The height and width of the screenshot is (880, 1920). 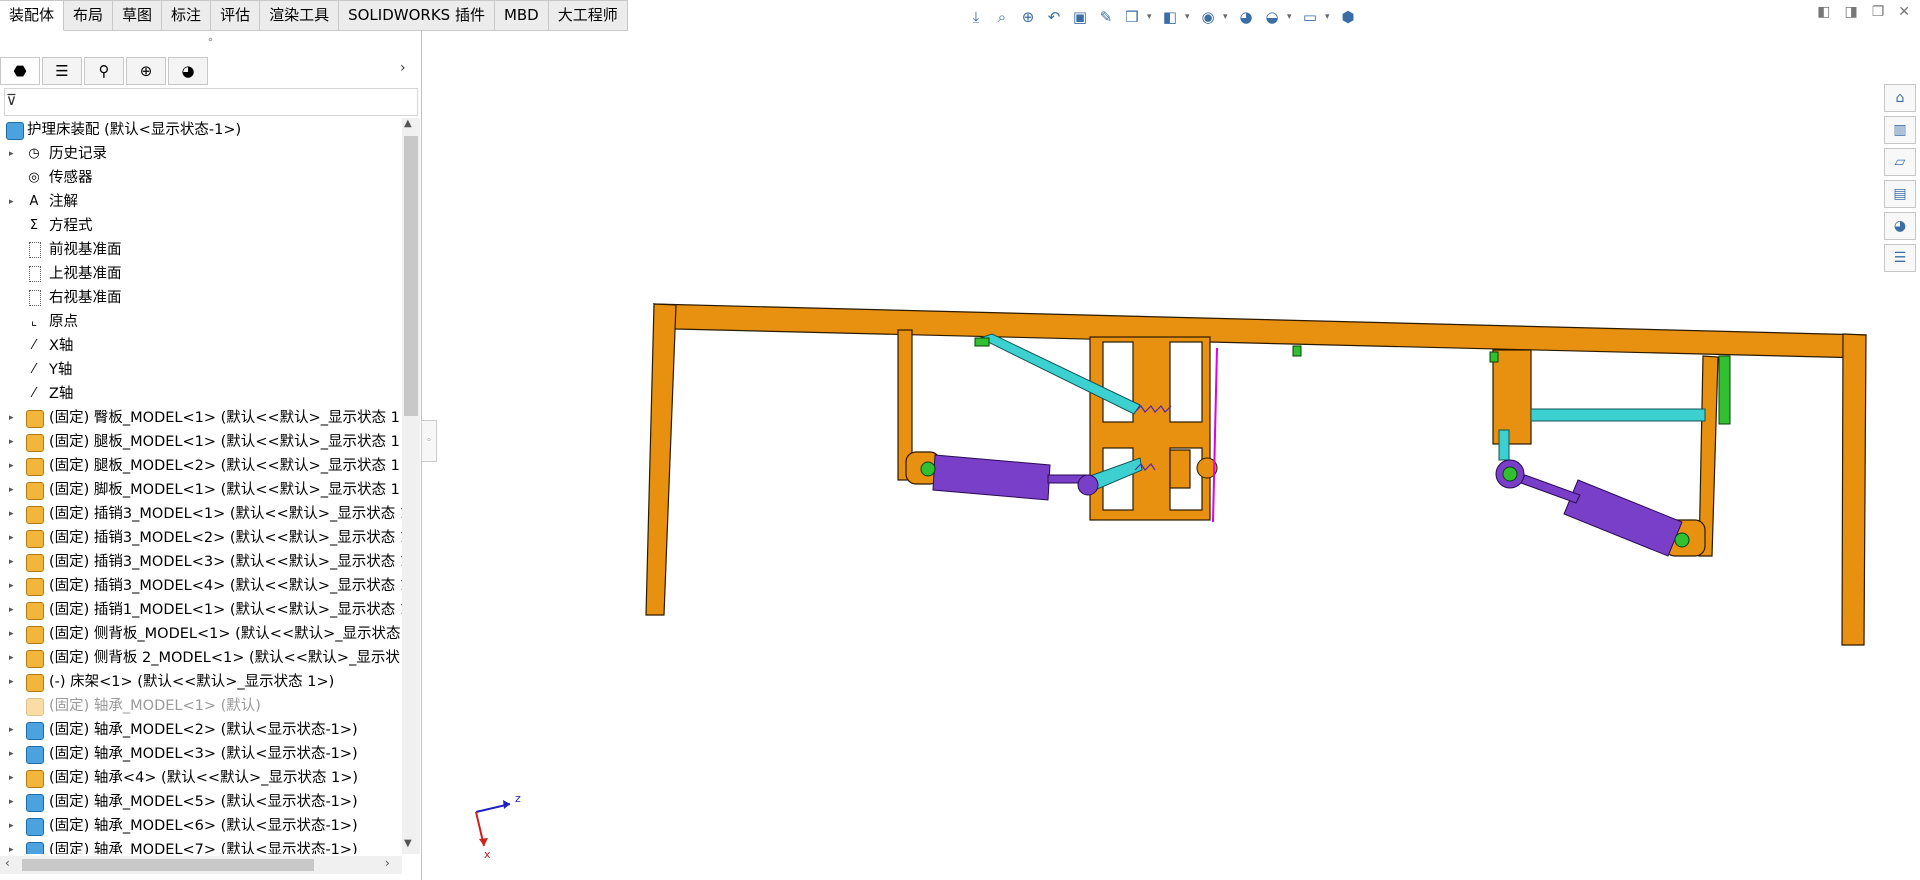 I want to click on display-style-icon: ◧, so click(x=1170, y=17).